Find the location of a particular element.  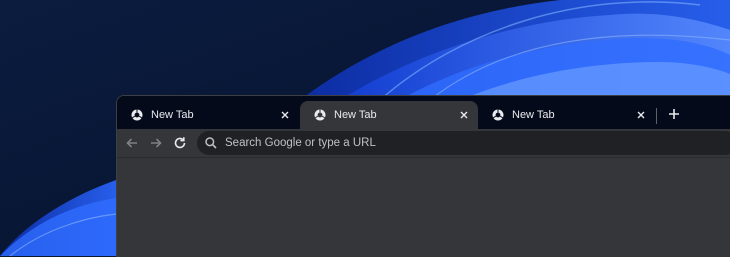

reload-icon is located at coordinates (180, 143).